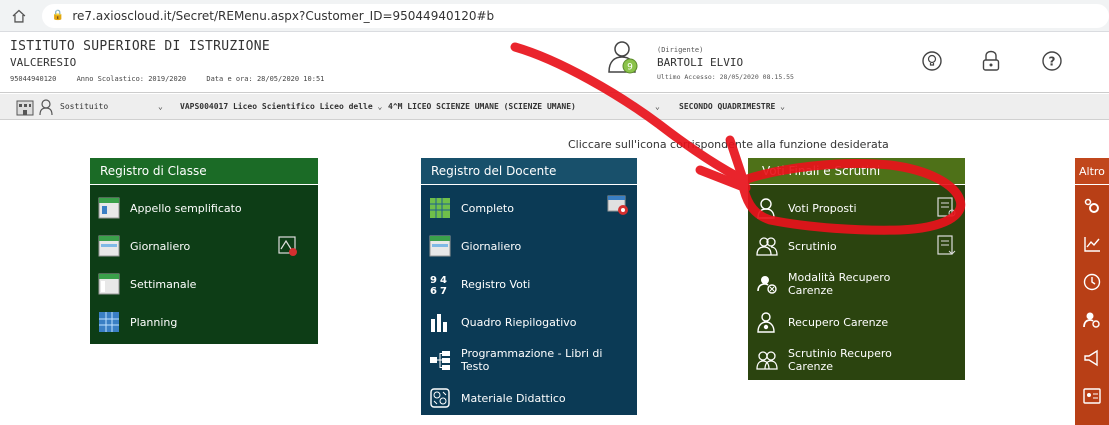 The width and height of the screenshot is (1109, 425). I want to click on users-group-icon, so click(767, 360).